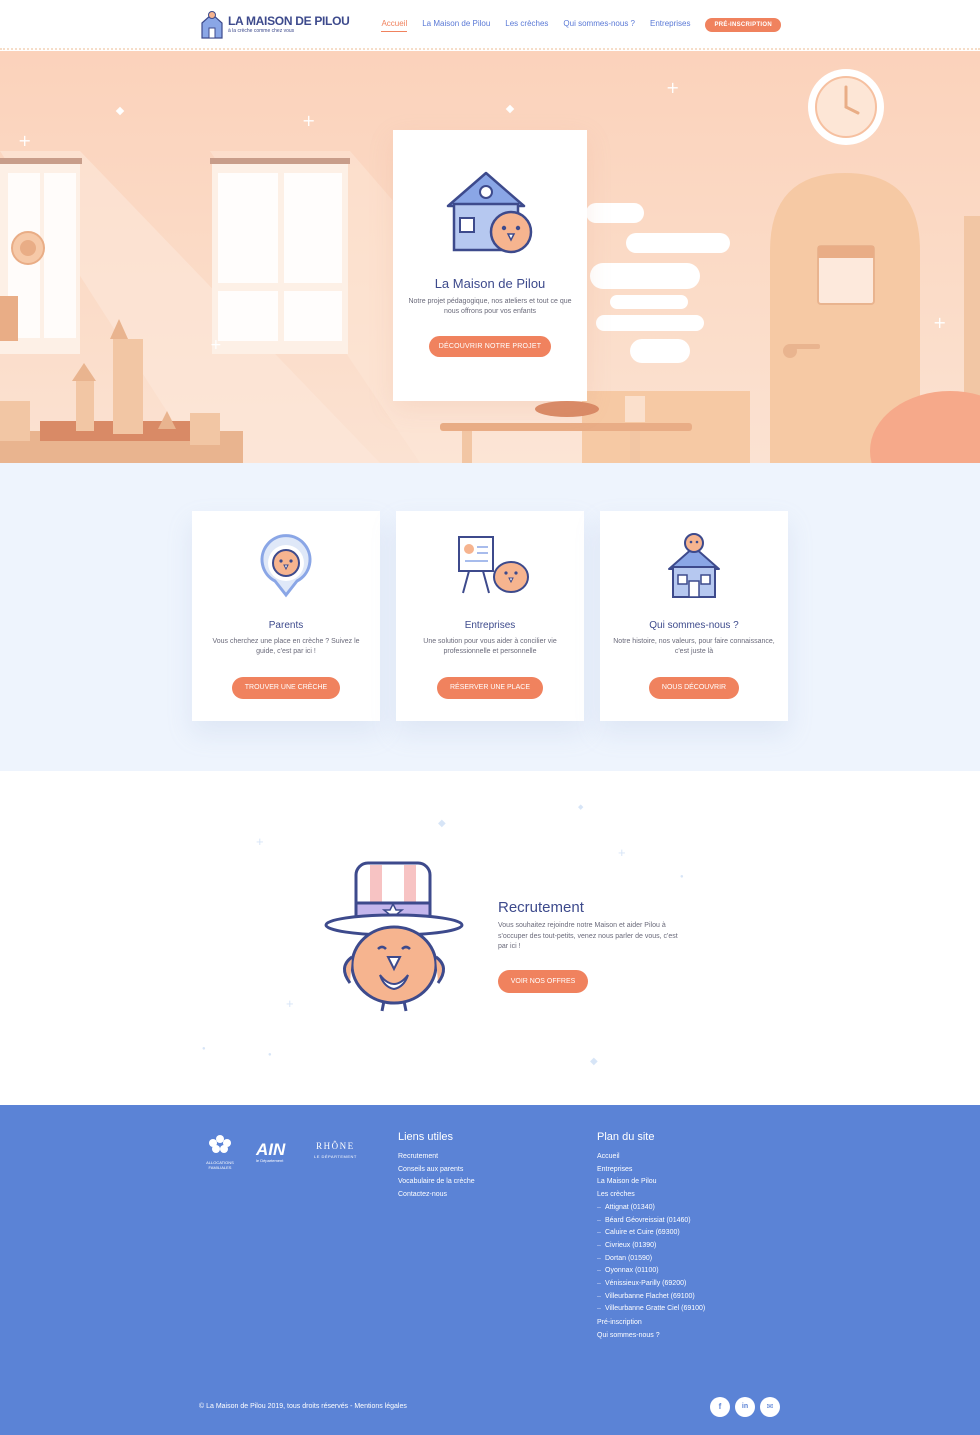  Describe the element at coordinates (651, 1208) in the screenshot. I see `sitemap-creche-attignat: Attignat (01340)` at that location.